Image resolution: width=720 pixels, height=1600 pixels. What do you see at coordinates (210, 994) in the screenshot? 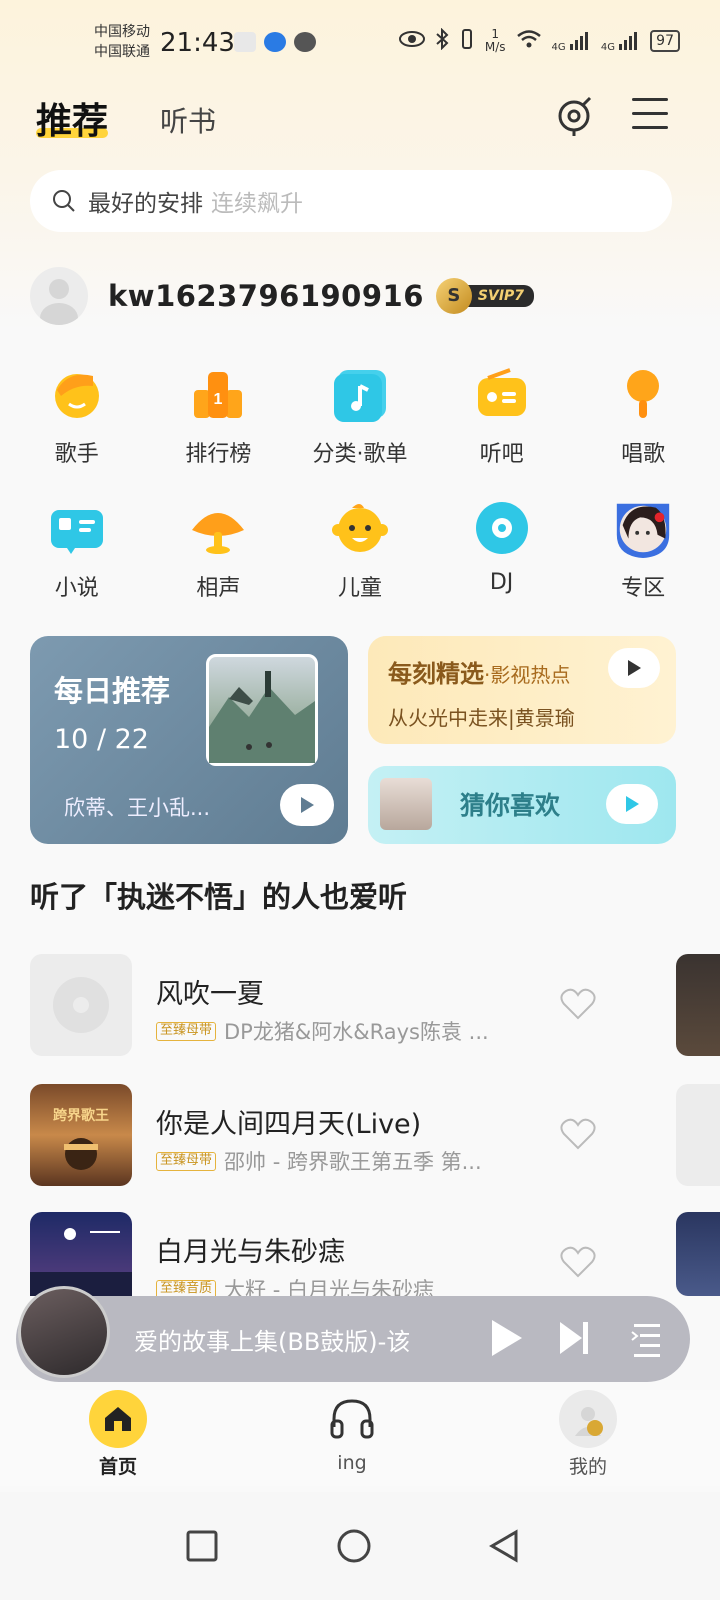
I see `song-title: 风吹一夏` at bounding box center [210, 994].